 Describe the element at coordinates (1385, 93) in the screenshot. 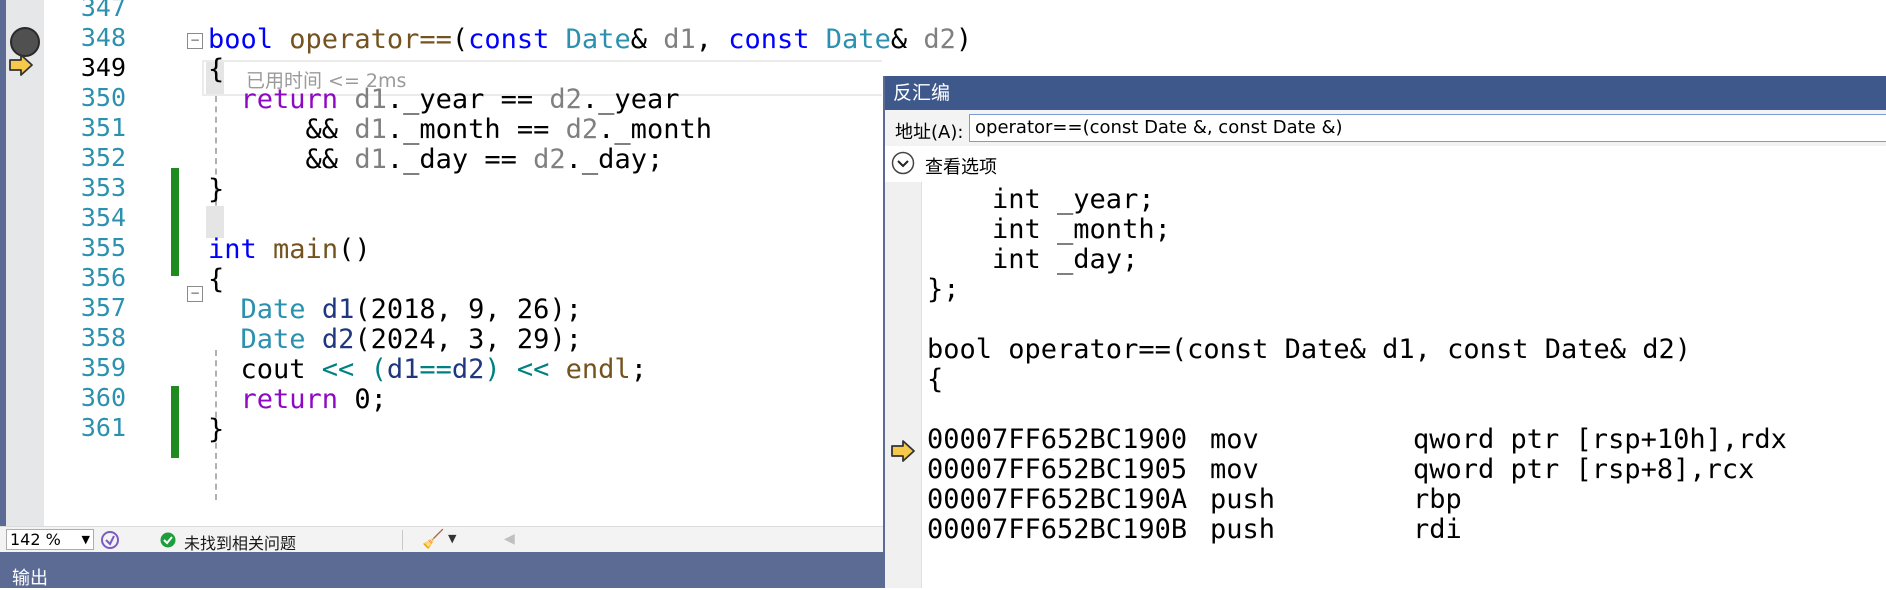

I see `disassembly-title: 反汇编` at that location.